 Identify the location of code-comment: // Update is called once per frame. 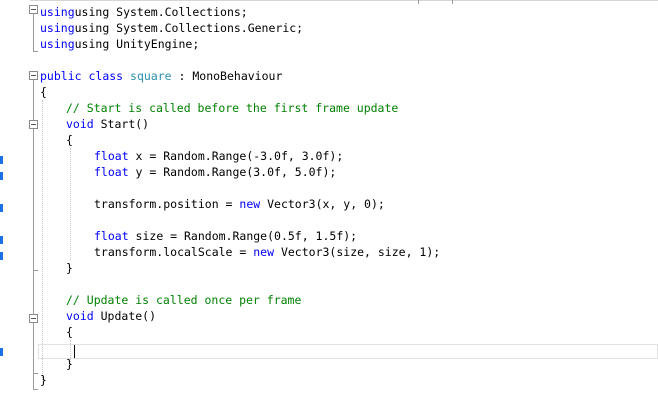
(184, 300).